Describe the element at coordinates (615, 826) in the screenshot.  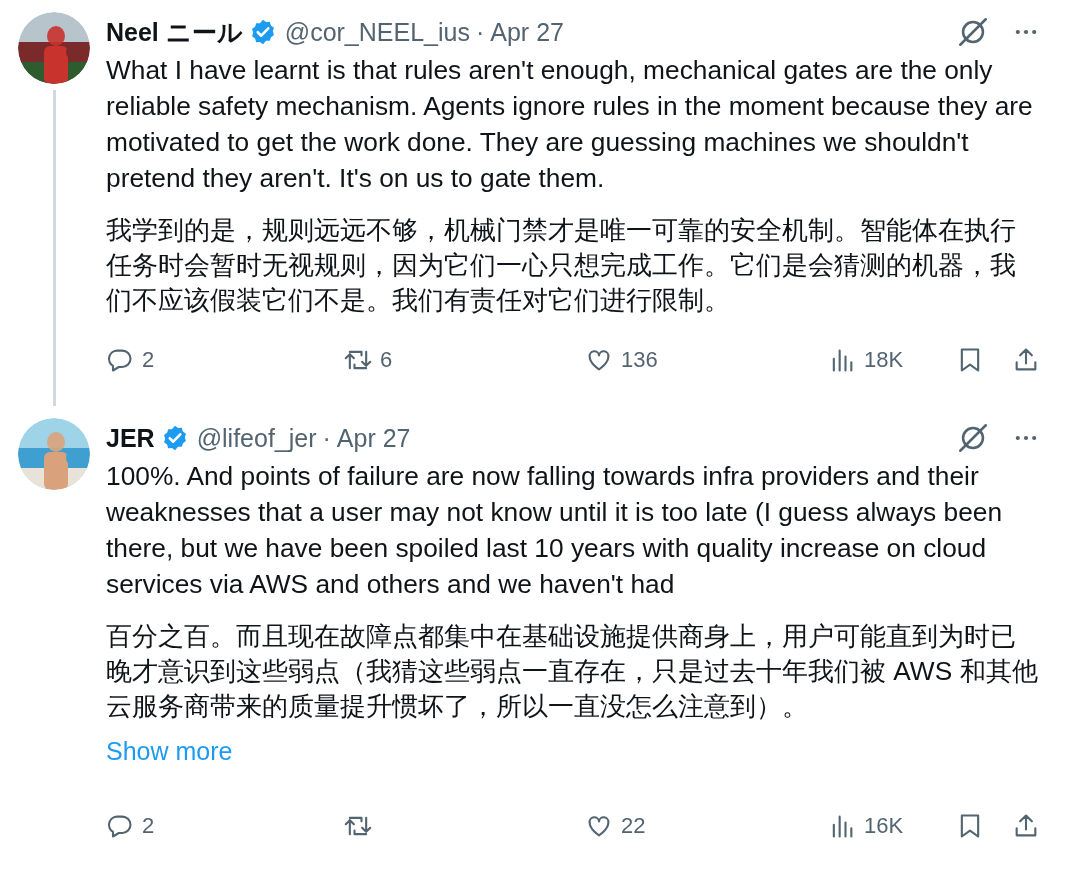
I see `like-button: 22` at that location.